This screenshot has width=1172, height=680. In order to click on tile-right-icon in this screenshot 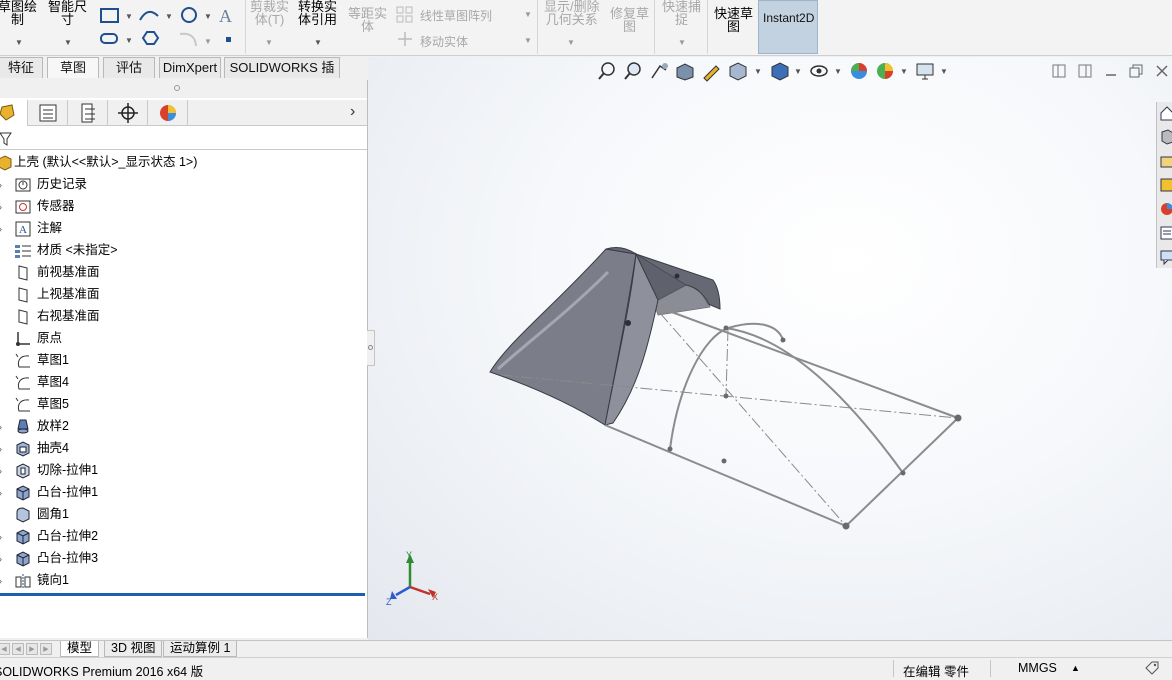, I will do `click(1085, 71)`.